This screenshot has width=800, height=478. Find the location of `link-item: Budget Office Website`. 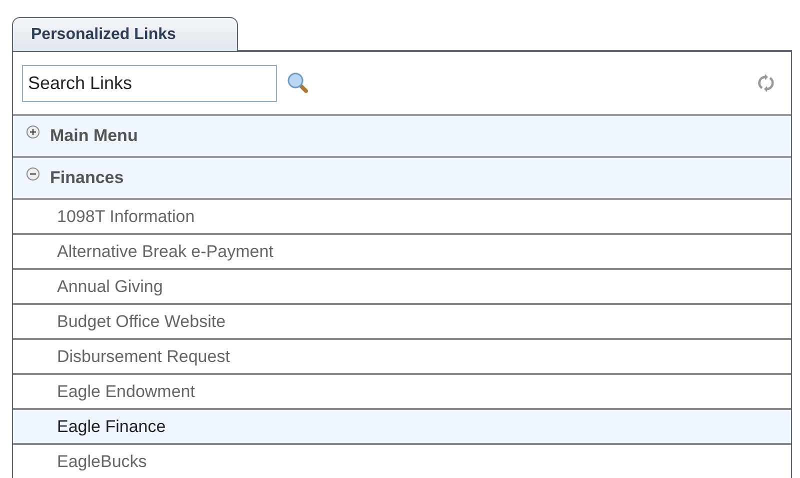

link-item: Budget Office Website is located at coordinates (402, 322).